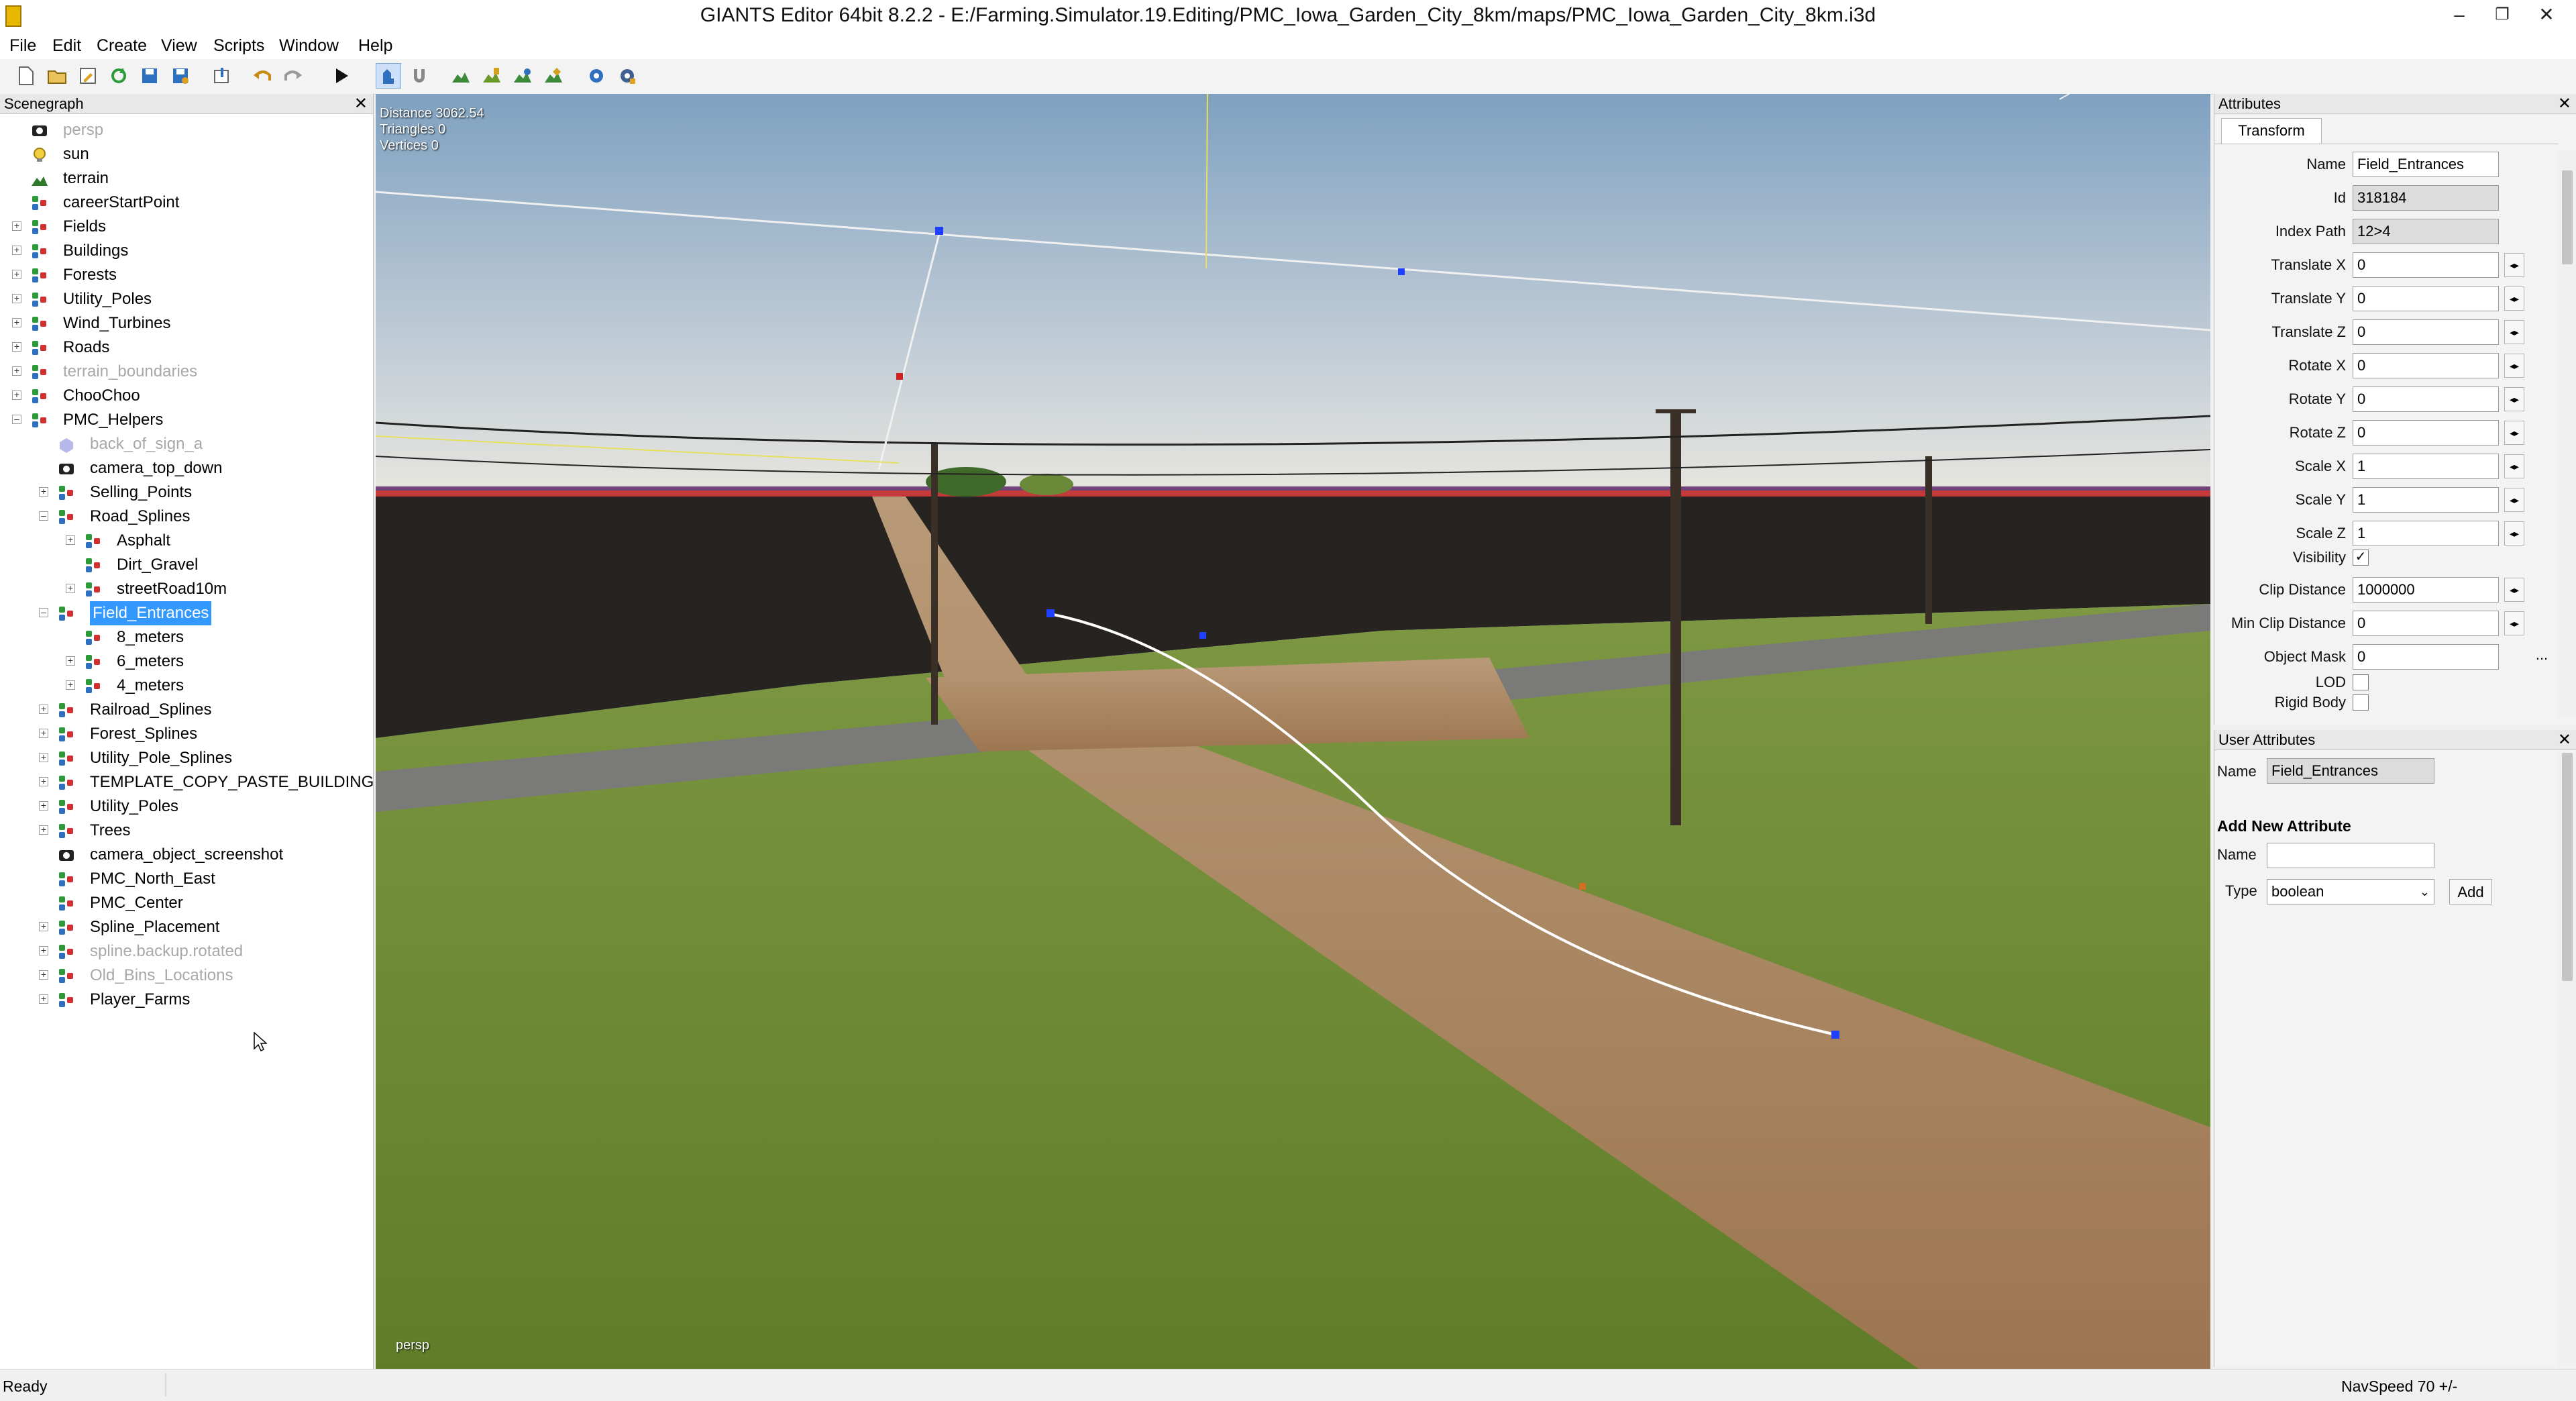  Describe the element at coordinates (186, 275) in the screenshot. I see `tree-item-forests: + Forests` at that location.